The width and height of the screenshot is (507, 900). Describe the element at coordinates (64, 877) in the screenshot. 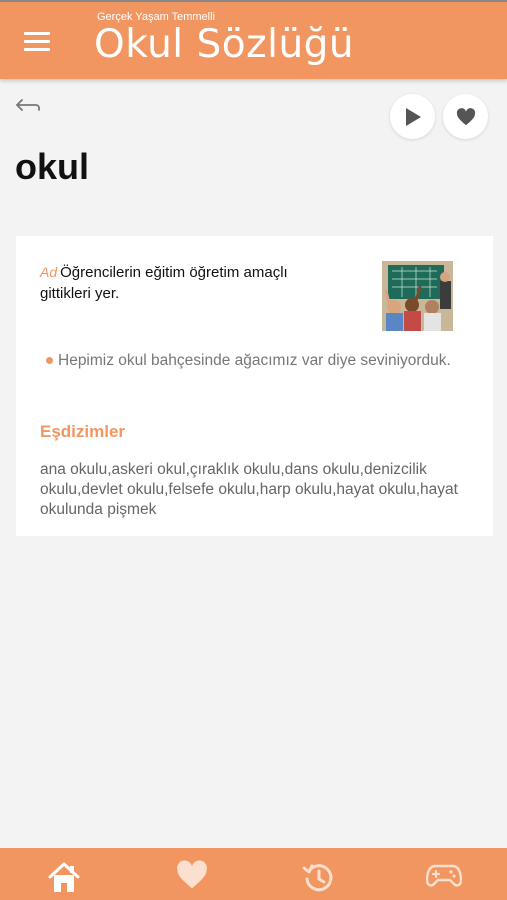

I see `home-icon` at that location.